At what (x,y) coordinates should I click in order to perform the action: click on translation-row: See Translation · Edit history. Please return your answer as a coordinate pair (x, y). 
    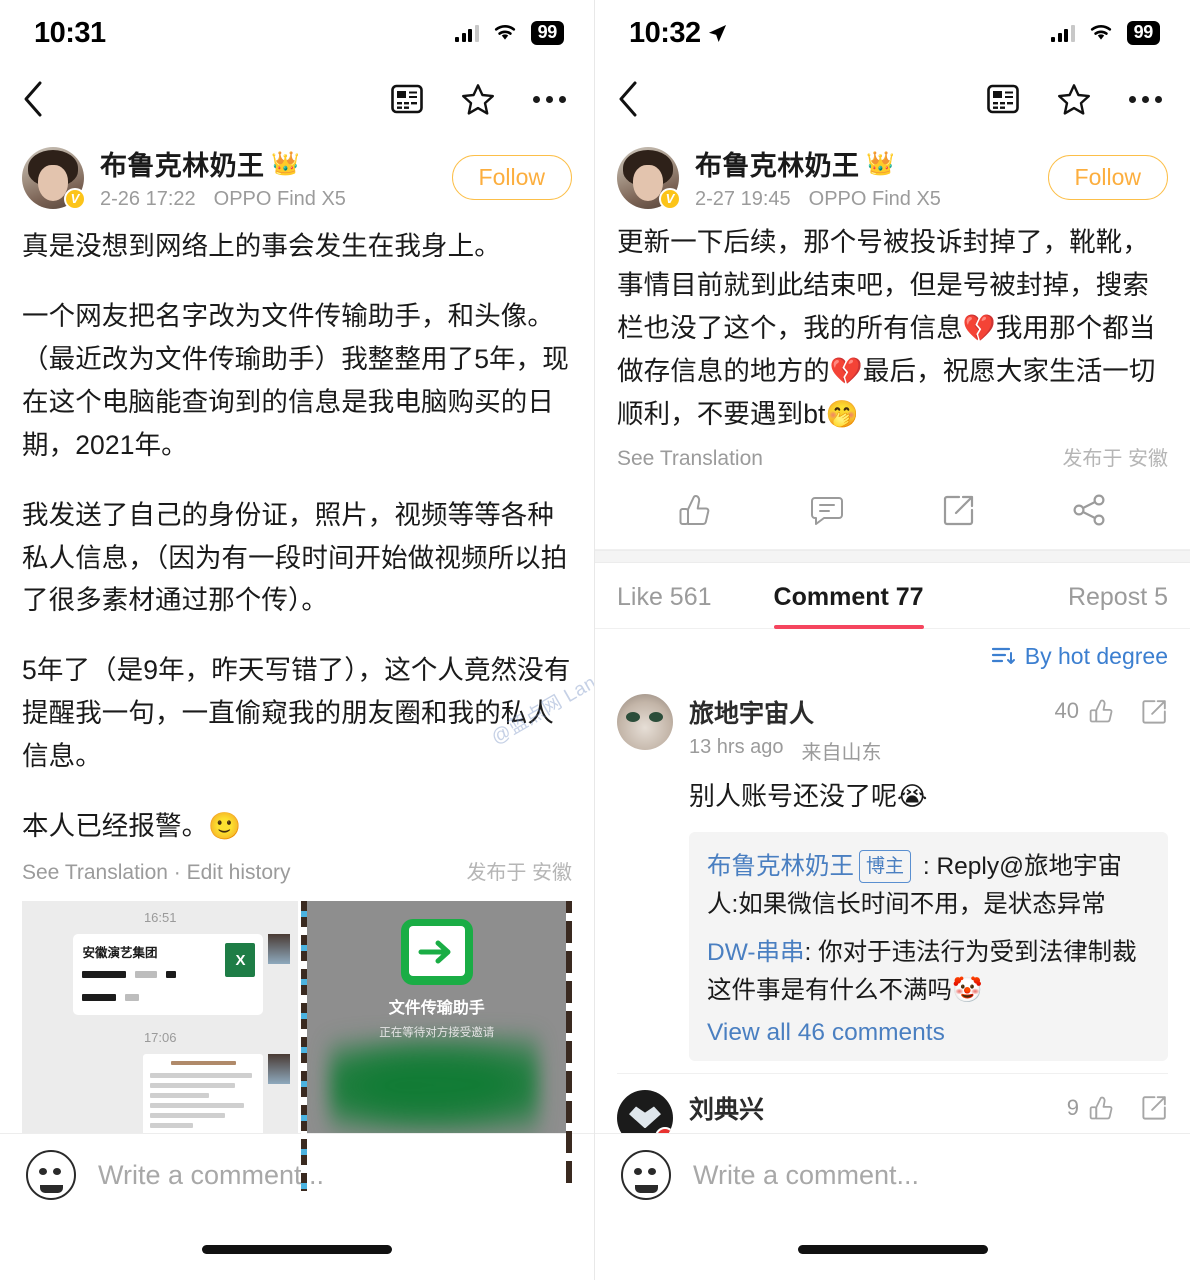
    Looking at the image, I should click on (156, 873).